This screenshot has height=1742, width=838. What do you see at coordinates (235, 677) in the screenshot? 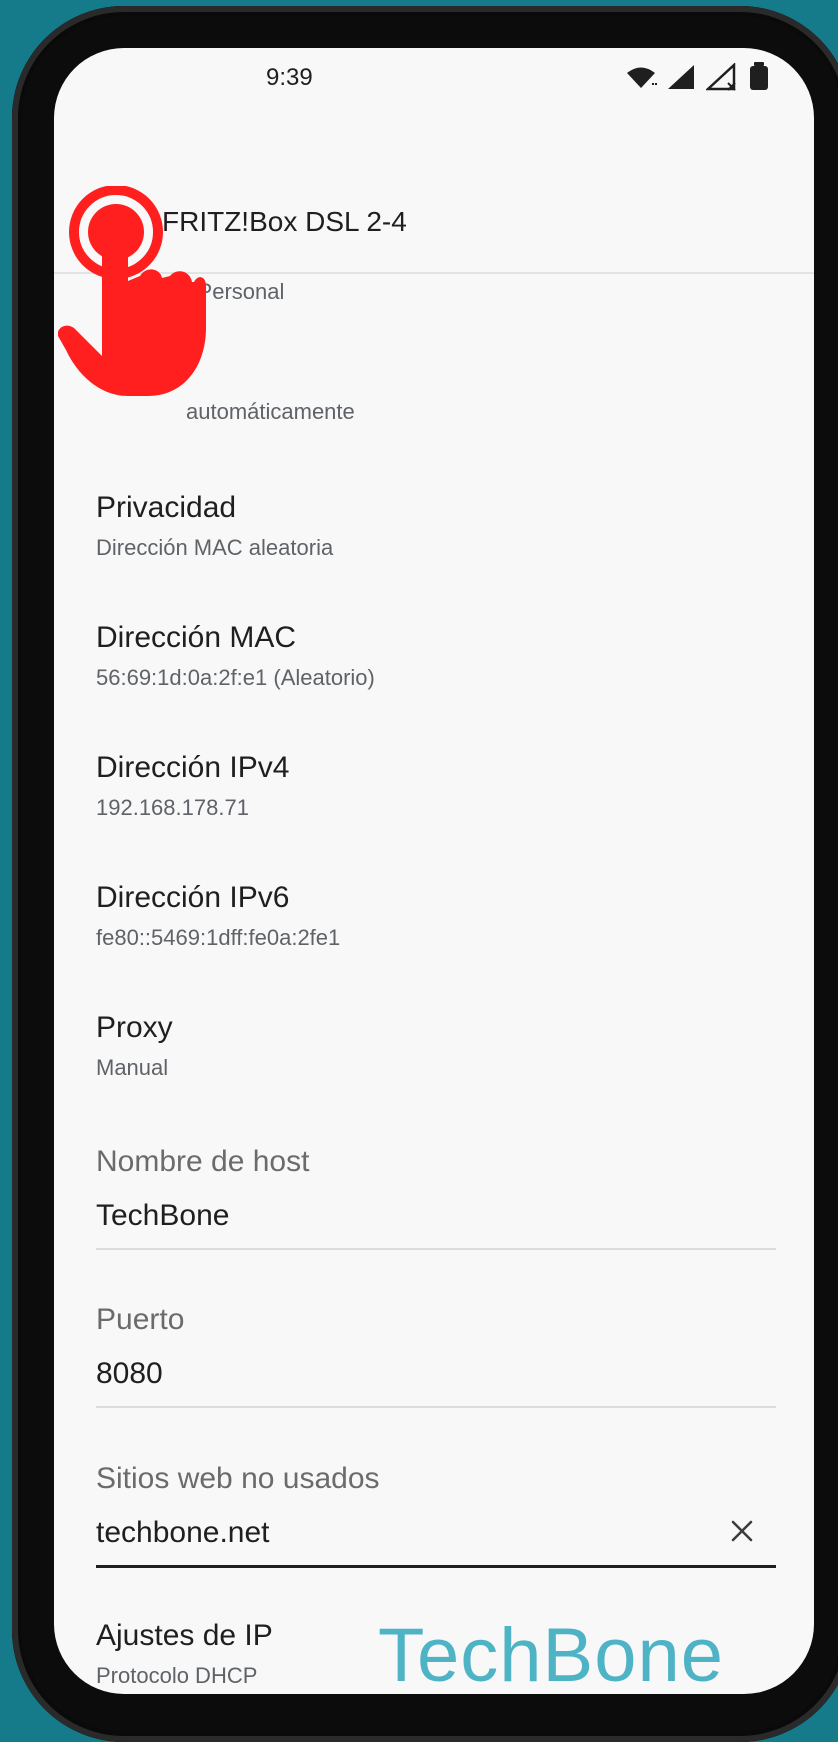
I see `mac-sub: 56:69:1d:0a:2f:e1 (Aleatorio)` at bounding box center [235, 677].